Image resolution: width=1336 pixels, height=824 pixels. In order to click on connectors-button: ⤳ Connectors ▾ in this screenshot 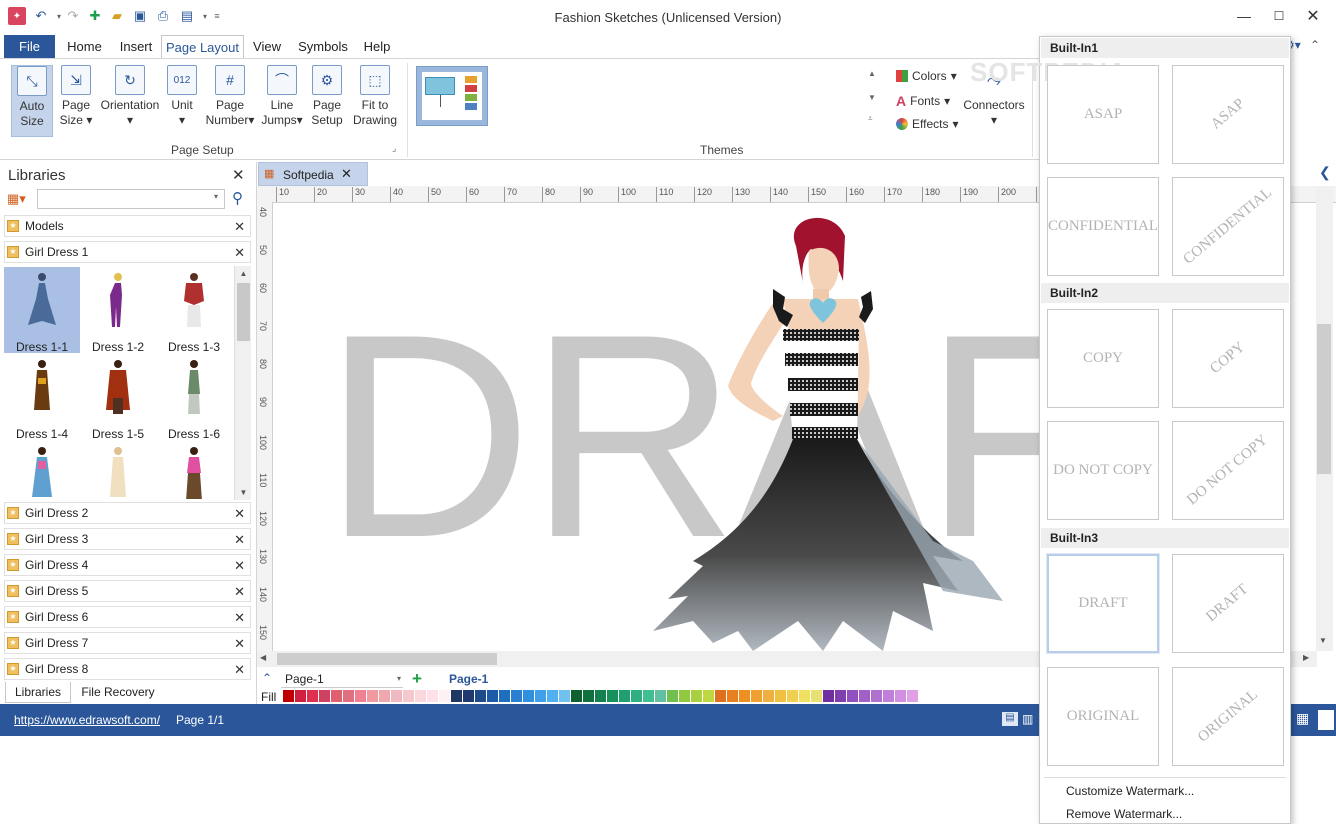, I will do `click(994, 96)`.